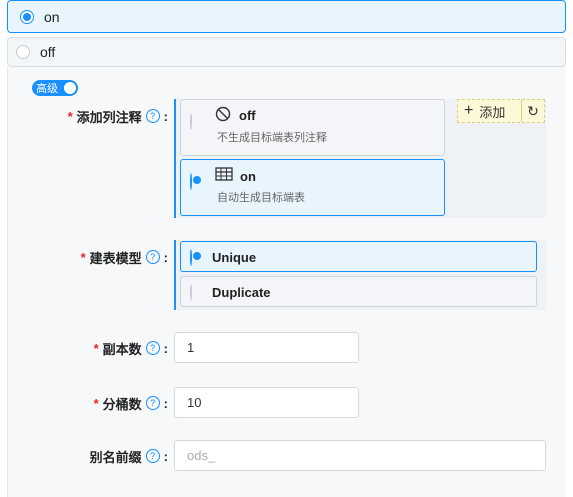 This screenshot has height=497, width=573. Describe the element at coordinates (492, 112) in the screenshot. I see `add-button-label: 添加` at that location.